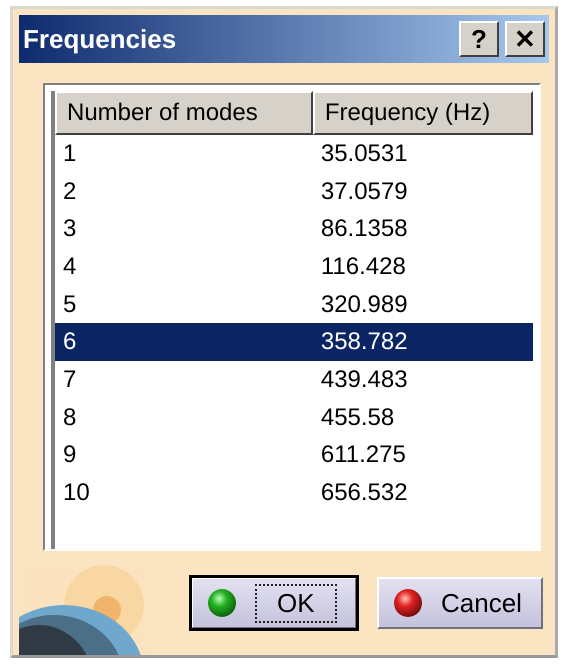 This screenshot has height=668, width=569. Describe the element at coordinates (364, 380) in the screenshot. I see `table-cell-text: 439.483` at that location.